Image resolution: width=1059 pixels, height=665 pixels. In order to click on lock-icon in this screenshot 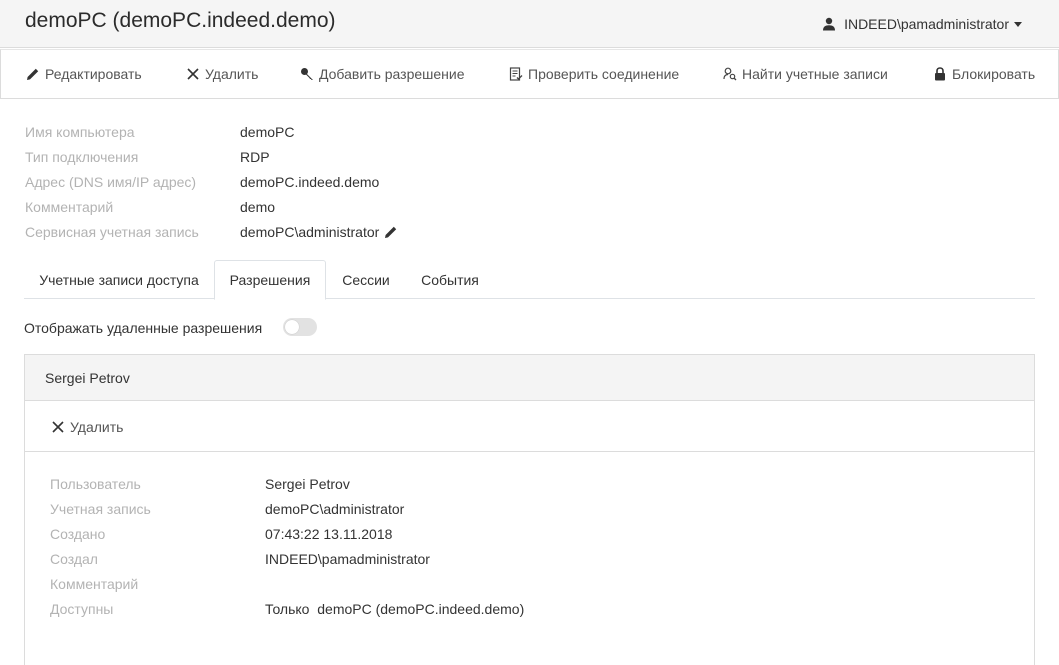, I will do `click(940, 74)`.